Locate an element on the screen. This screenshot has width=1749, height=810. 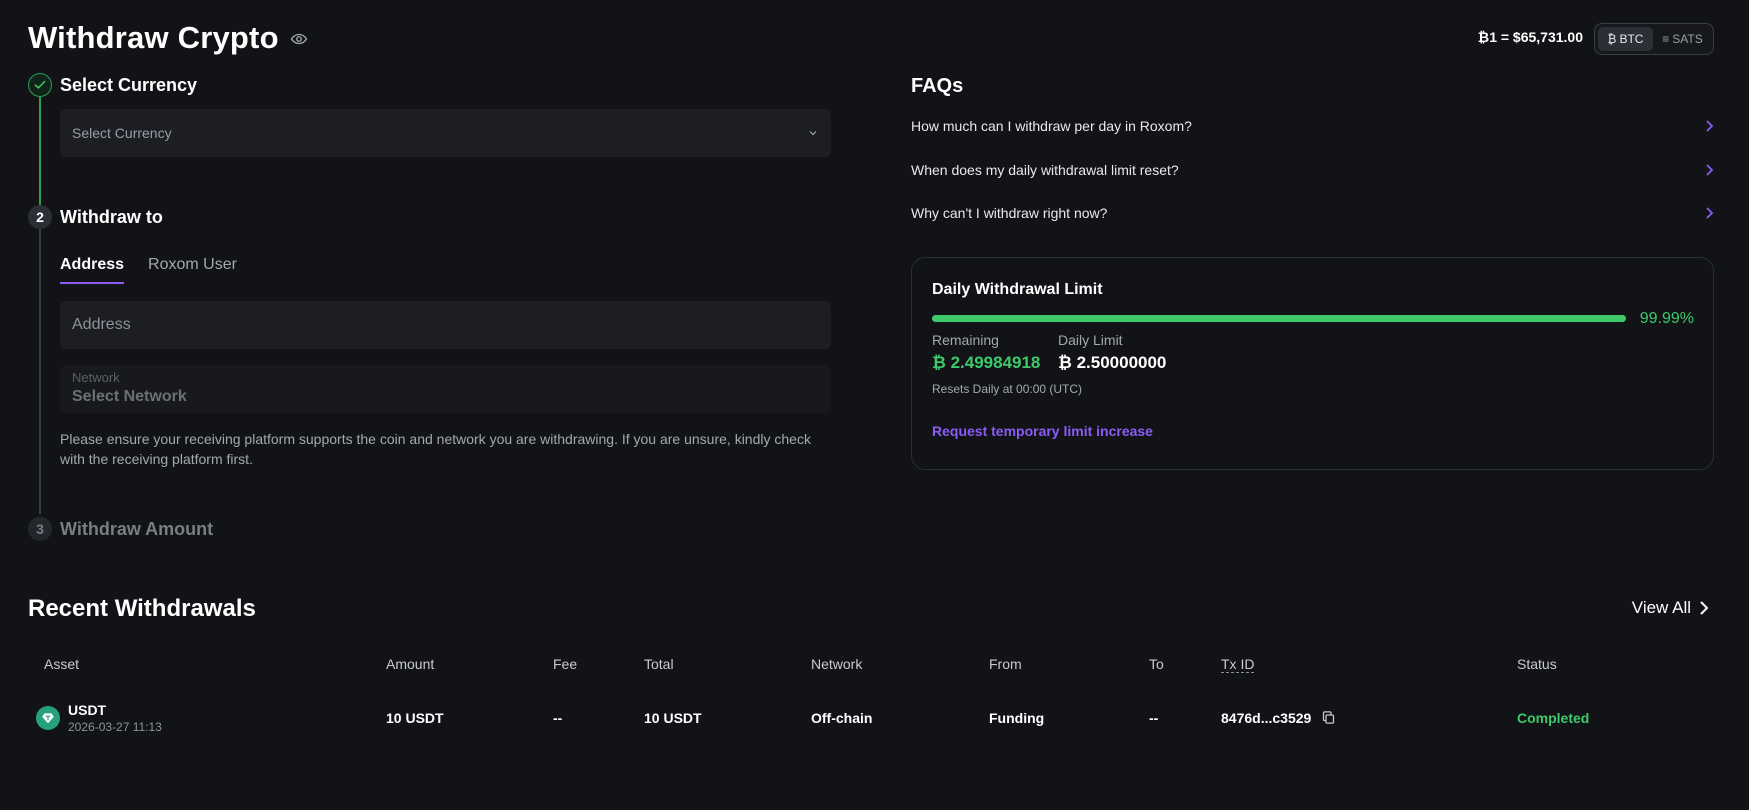
withdraw-to-tabs: Address Roxom User is located at coordinates (148, 270).